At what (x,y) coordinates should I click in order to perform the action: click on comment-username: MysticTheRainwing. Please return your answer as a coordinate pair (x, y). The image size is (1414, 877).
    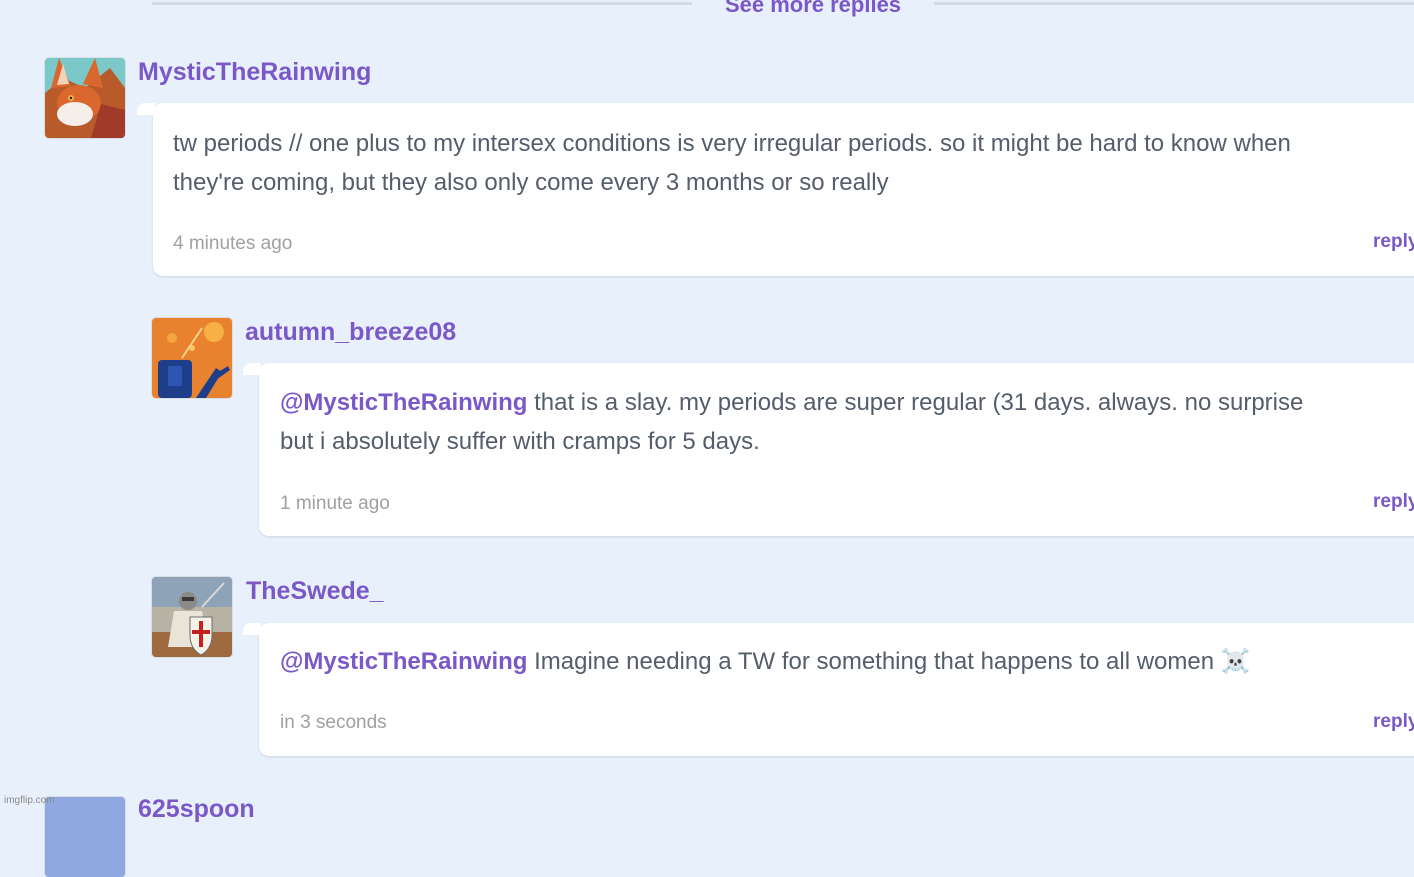
    Looking at the image, I should click on (254, 72).